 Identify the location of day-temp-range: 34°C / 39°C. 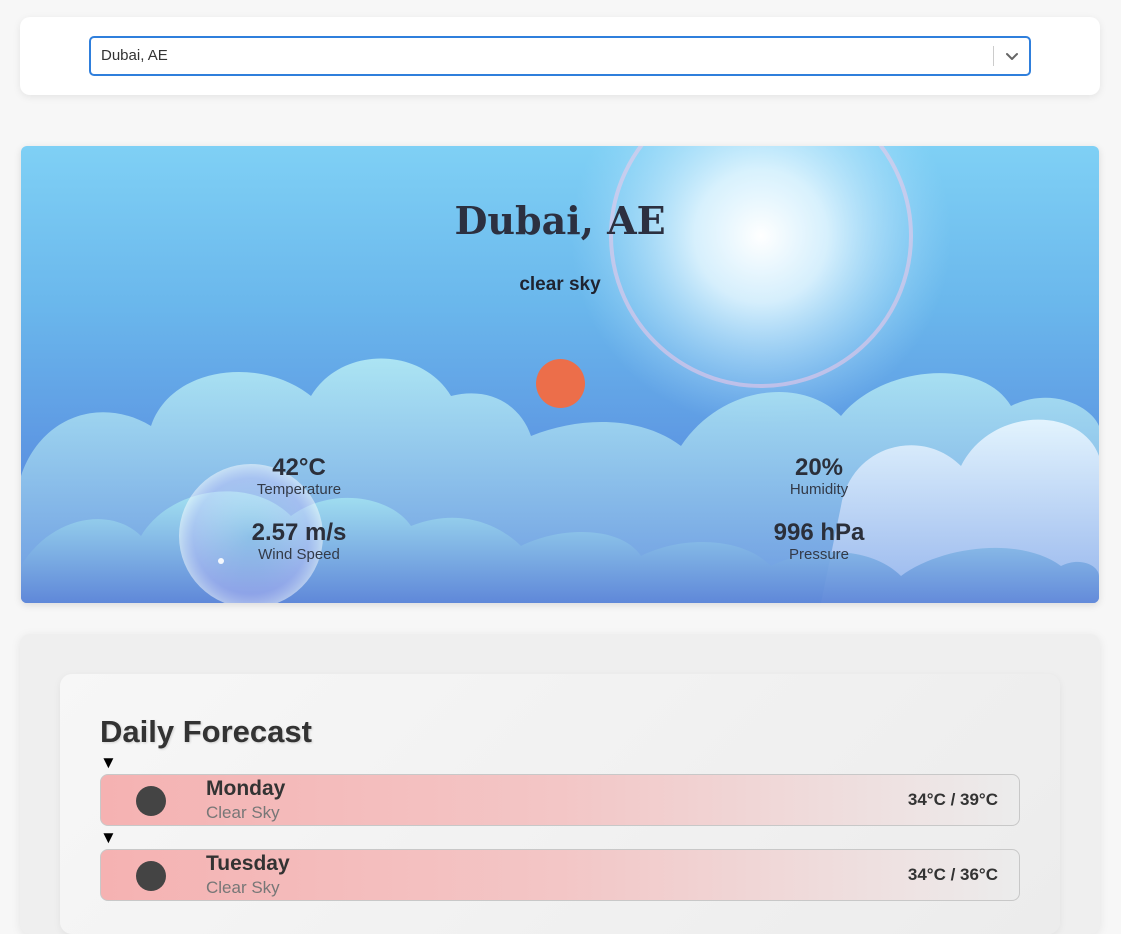
(952, 799).